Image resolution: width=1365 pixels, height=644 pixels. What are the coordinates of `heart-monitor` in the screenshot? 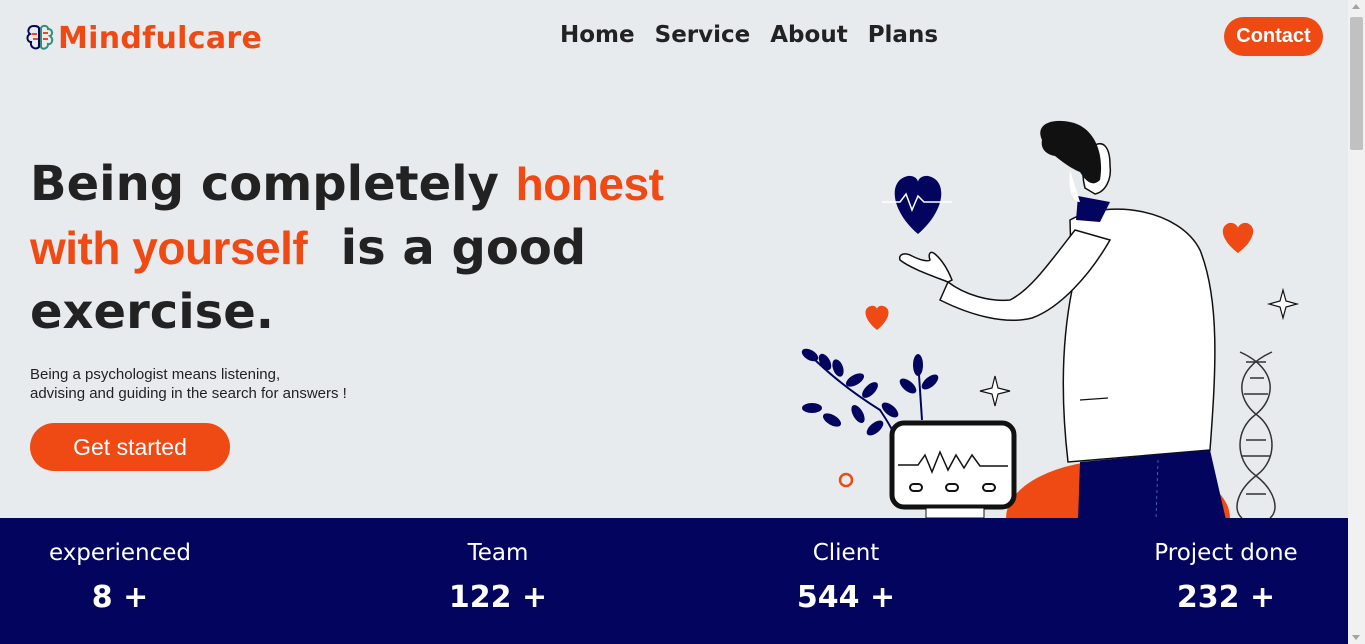 It's located at (953, 469).